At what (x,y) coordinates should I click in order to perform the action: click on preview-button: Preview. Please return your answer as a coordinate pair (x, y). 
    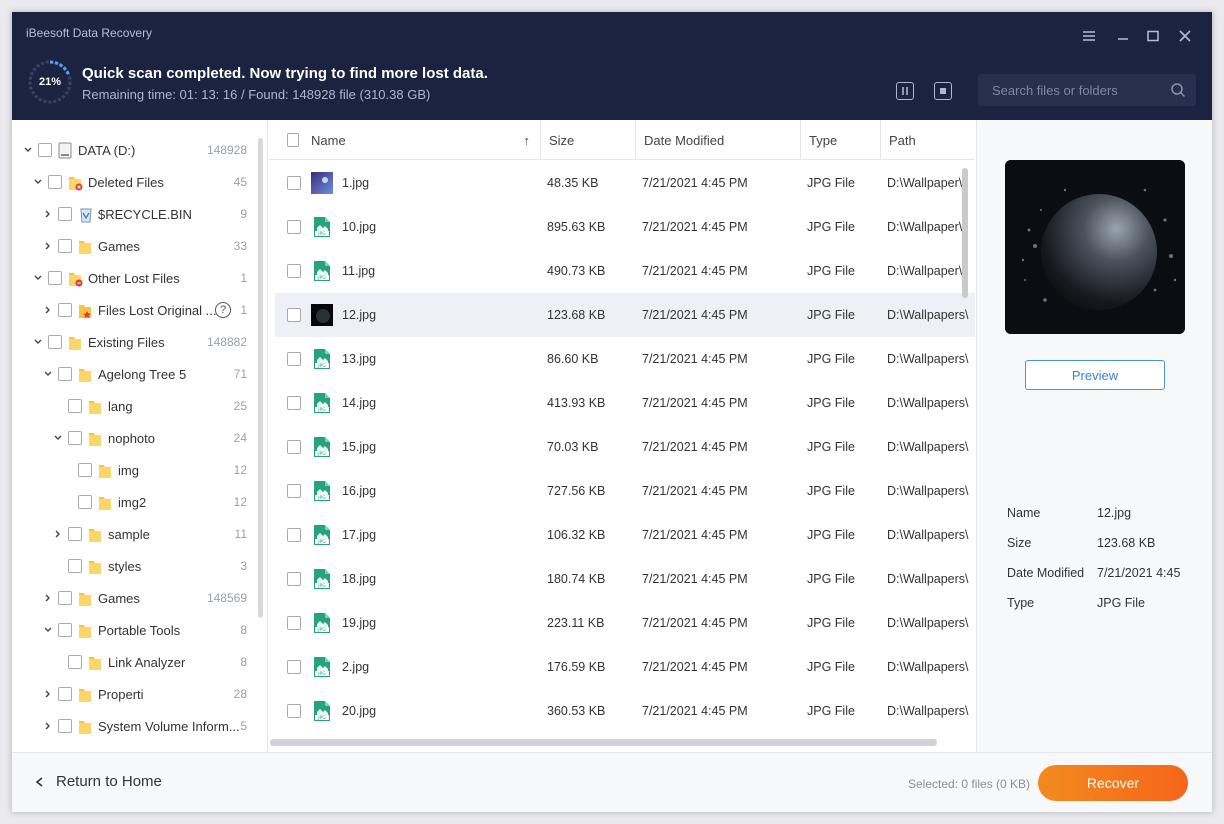
    Looking at the image, I should click on (1095, 375).